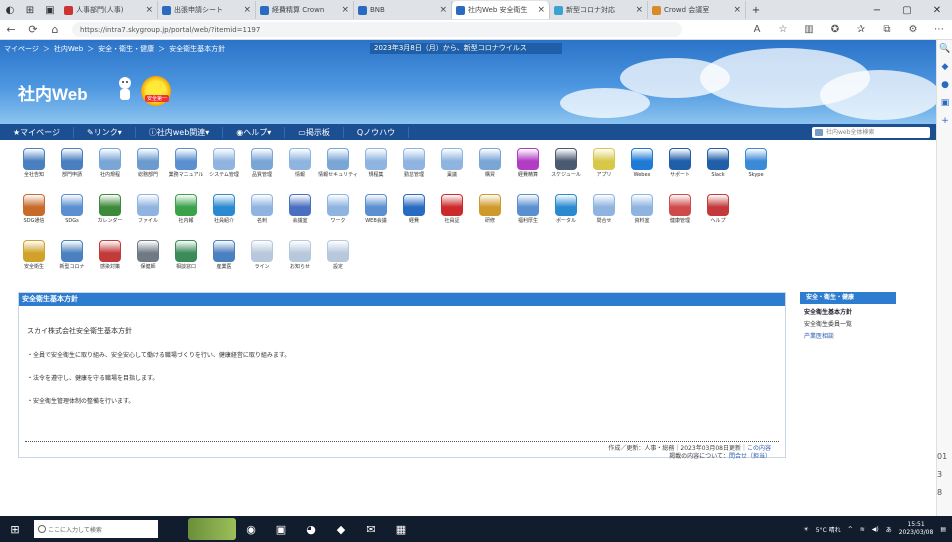 Image resolution: width=952 pixels, height=542 pixels. What do you see at coordinates (30, 10) in the screenshot?
I see `workspaces-icon: ⊞` at bounding box center [30, 10].